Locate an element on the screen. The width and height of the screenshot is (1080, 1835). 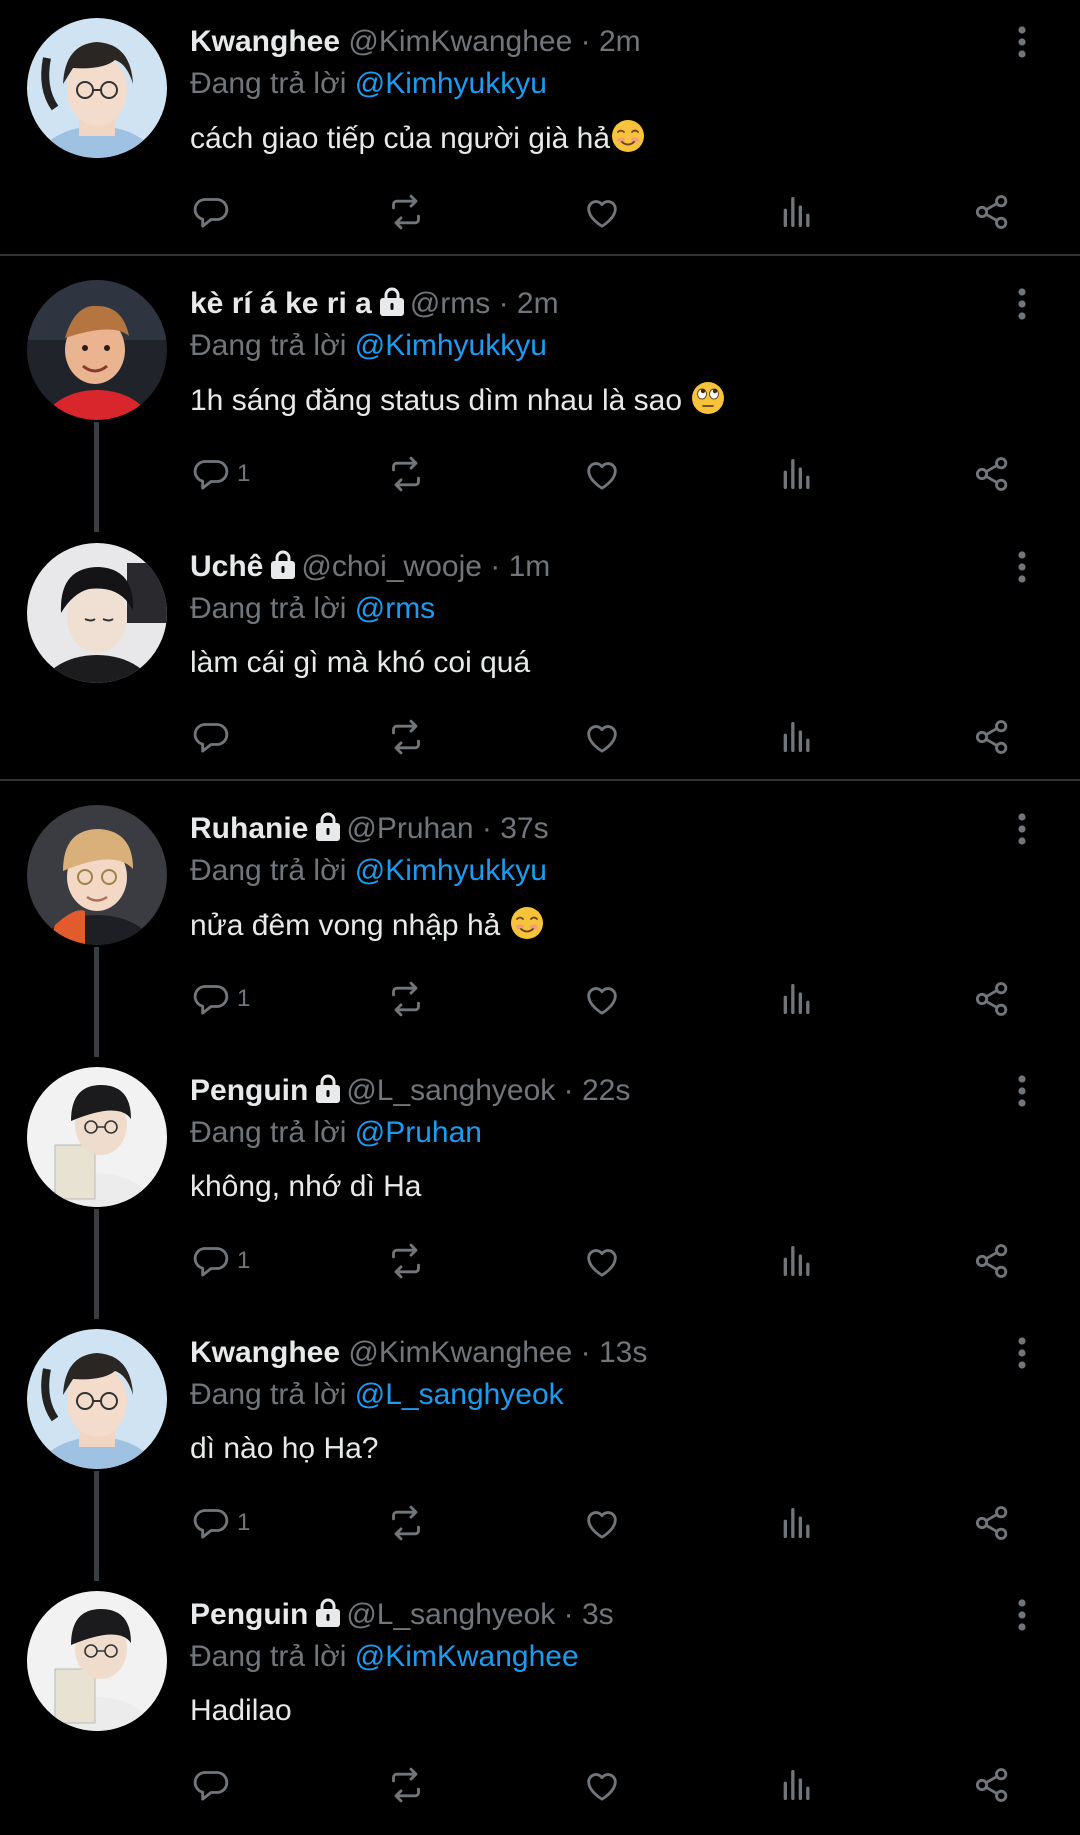
views-chart-icon is located at coordinates (797, 999).